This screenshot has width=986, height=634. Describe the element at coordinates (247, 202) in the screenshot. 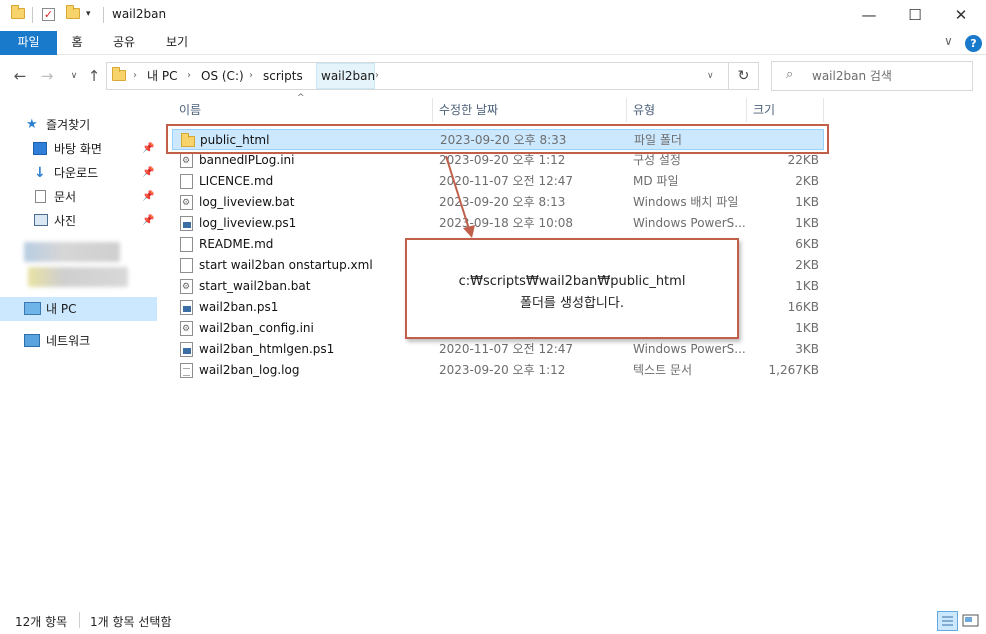

I see `file-name: log_liveview.bat` at that location.